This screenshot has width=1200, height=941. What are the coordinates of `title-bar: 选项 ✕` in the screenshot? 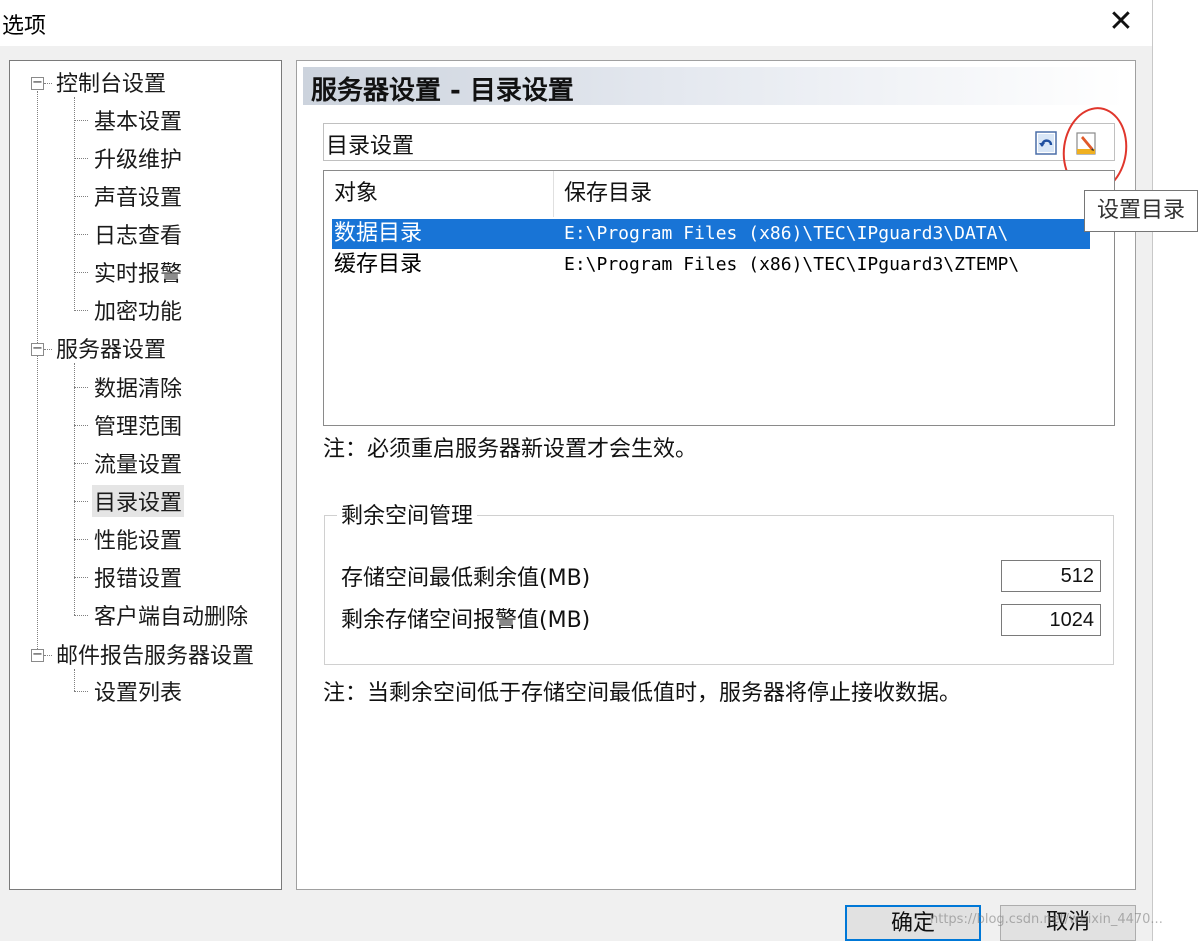 It's located at (576, 23).